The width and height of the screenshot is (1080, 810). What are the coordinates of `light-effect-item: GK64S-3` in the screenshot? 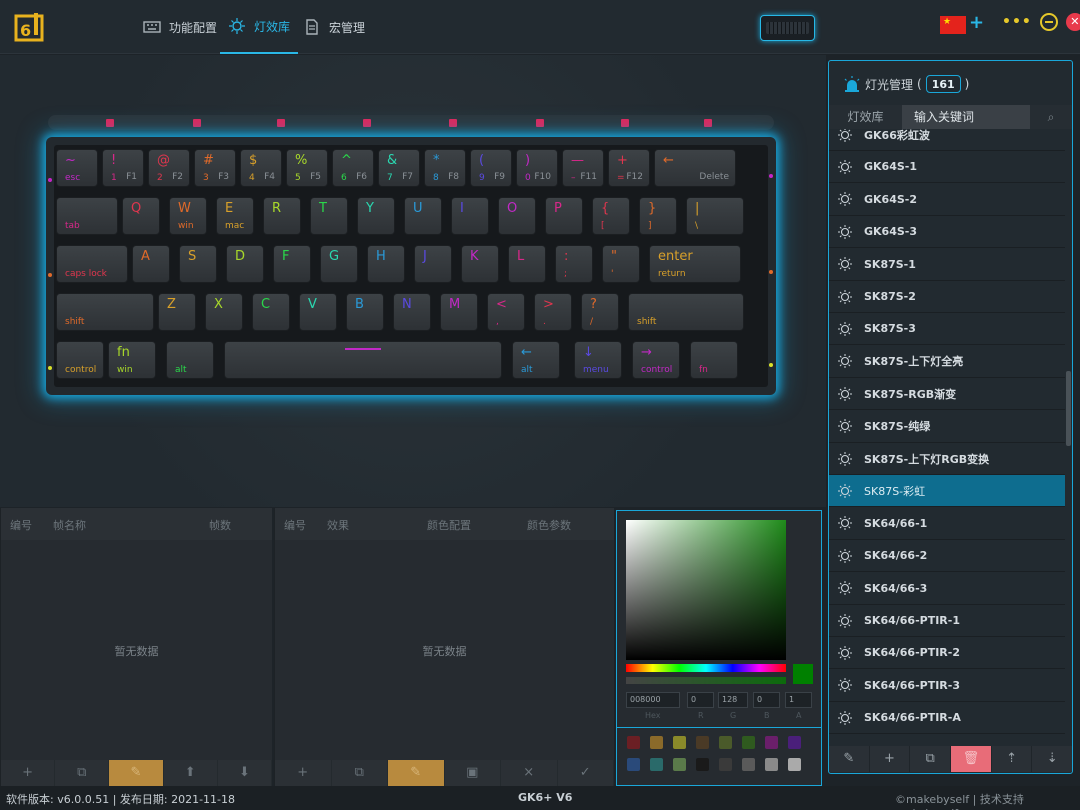 It's located at (947, 232).